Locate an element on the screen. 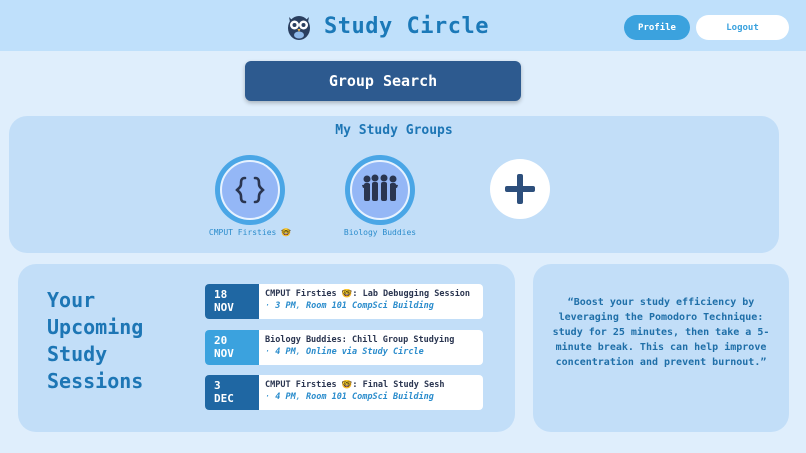 The width and height of the screenshot is (806, 453). session-day: 18 is located at coordinates (221, 294).